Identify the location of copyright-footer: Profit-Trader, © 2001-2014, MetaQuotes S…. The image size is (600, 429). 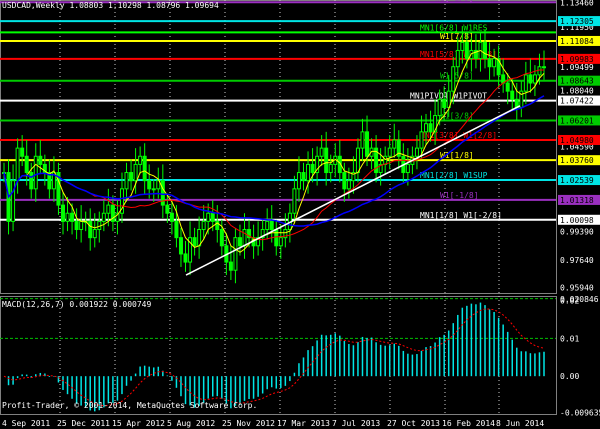
(130, 405).